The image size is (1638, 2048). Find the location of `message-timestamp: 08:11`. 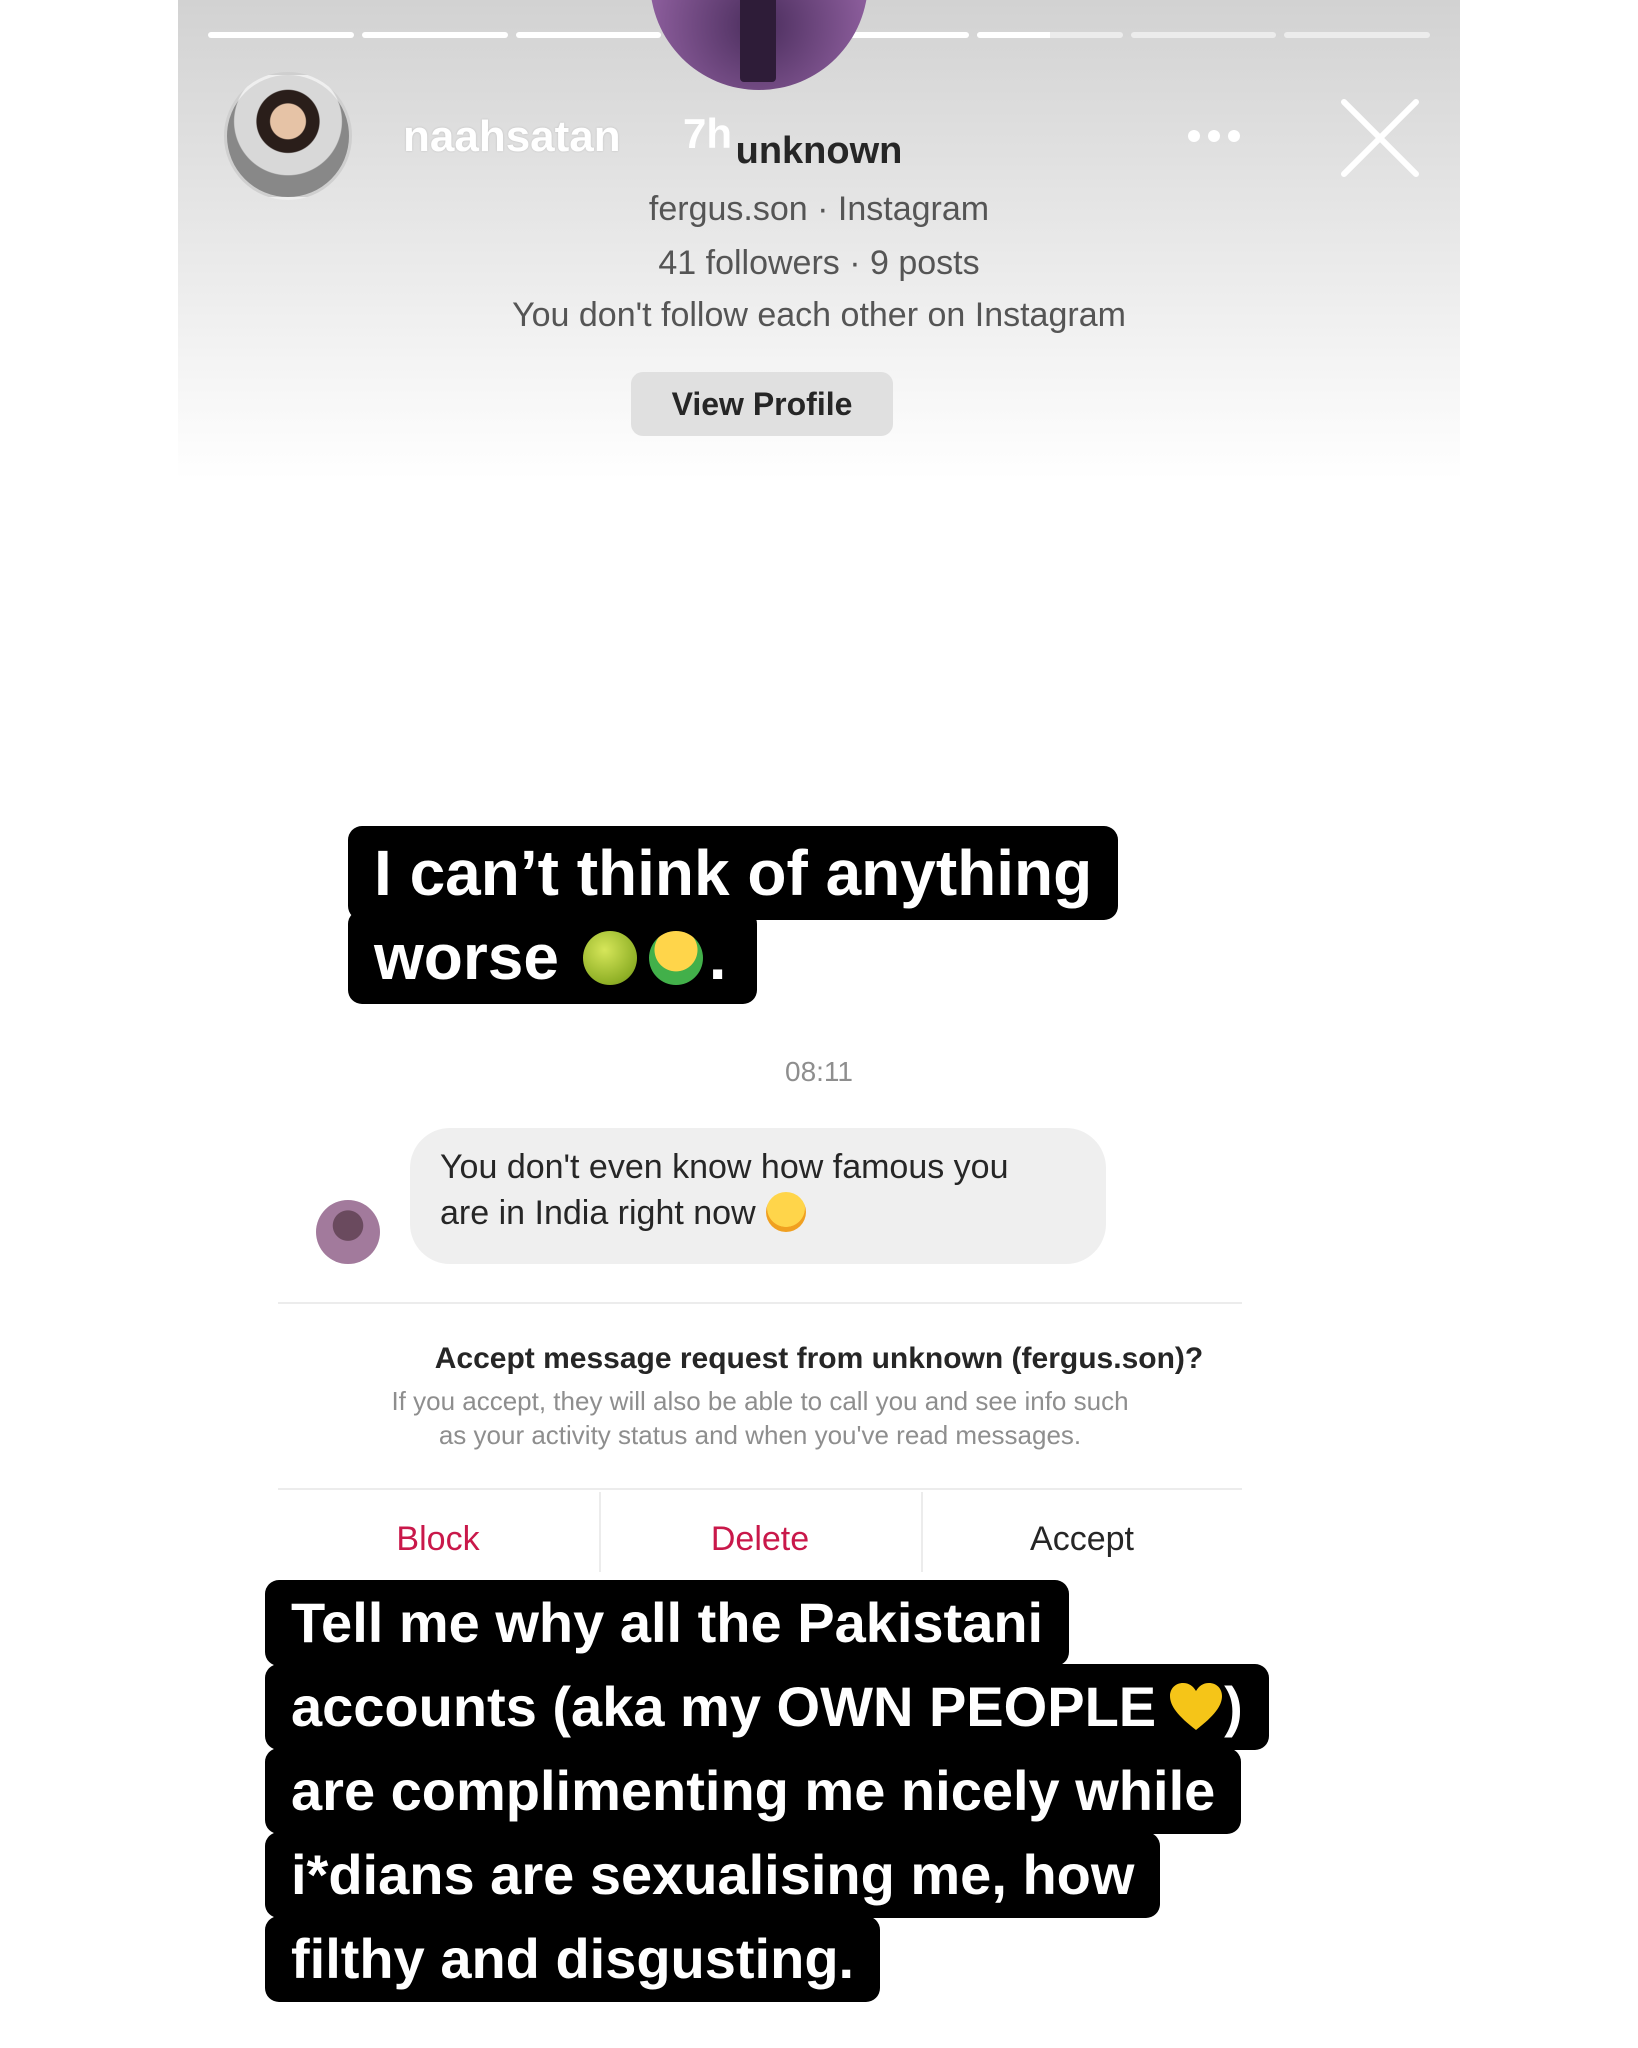

message-timestamp: 08:11 is located at coordinates (819, 1071).